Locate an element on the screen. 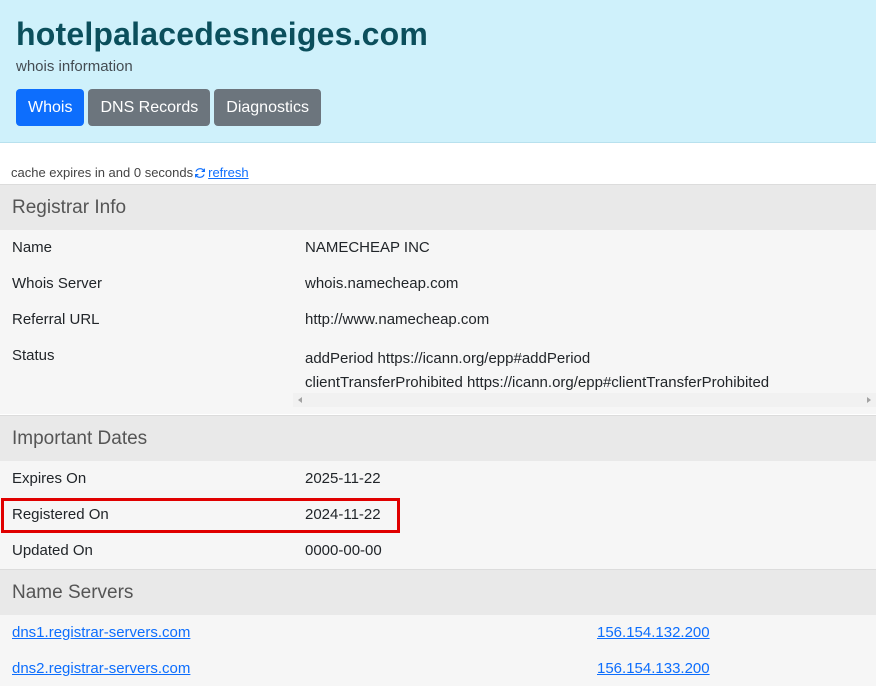 This screenshot has width=876, height=687. name-label: Name is located at coordinates (32, 247).